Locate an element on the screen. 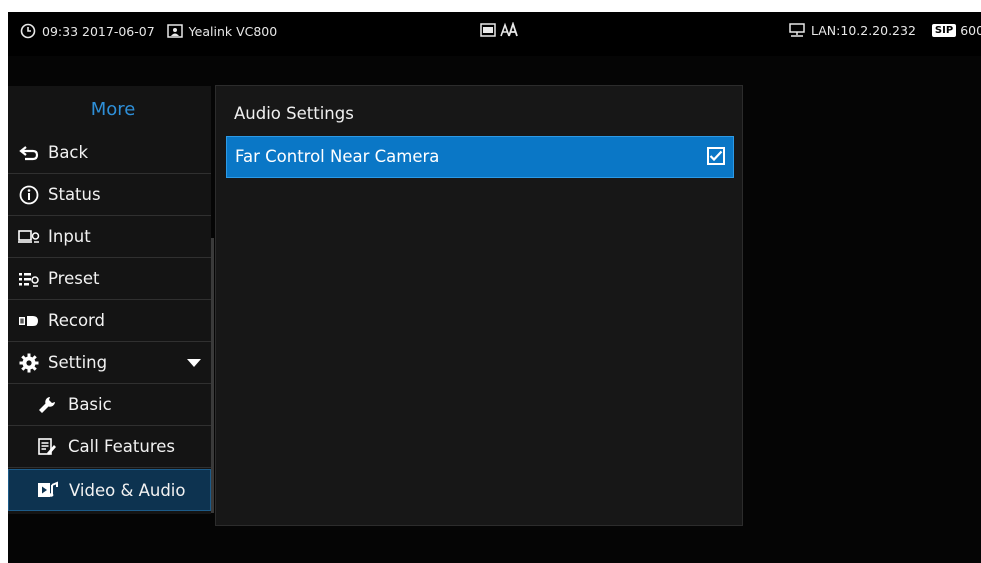  preset-icon is located at coordinates (29, 279).